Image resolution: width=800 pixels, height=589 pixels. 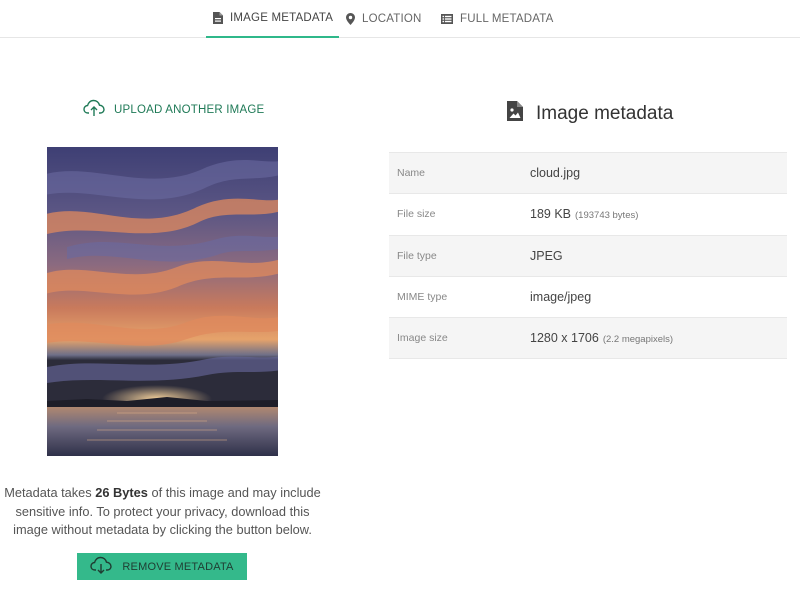 I want to click on table-row: MIME type image/jpeg, so click(x=588, y=298).